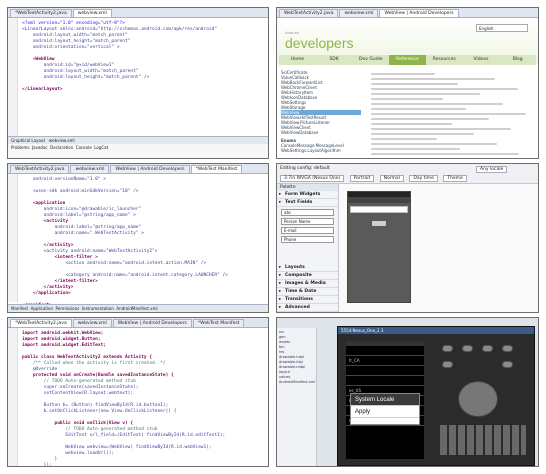 This screenshot has width=546, height=474. What do you see at coordinates (423, 178) in the screenshot?
I see `time-select: Day time` at bounding box center [423, 178].